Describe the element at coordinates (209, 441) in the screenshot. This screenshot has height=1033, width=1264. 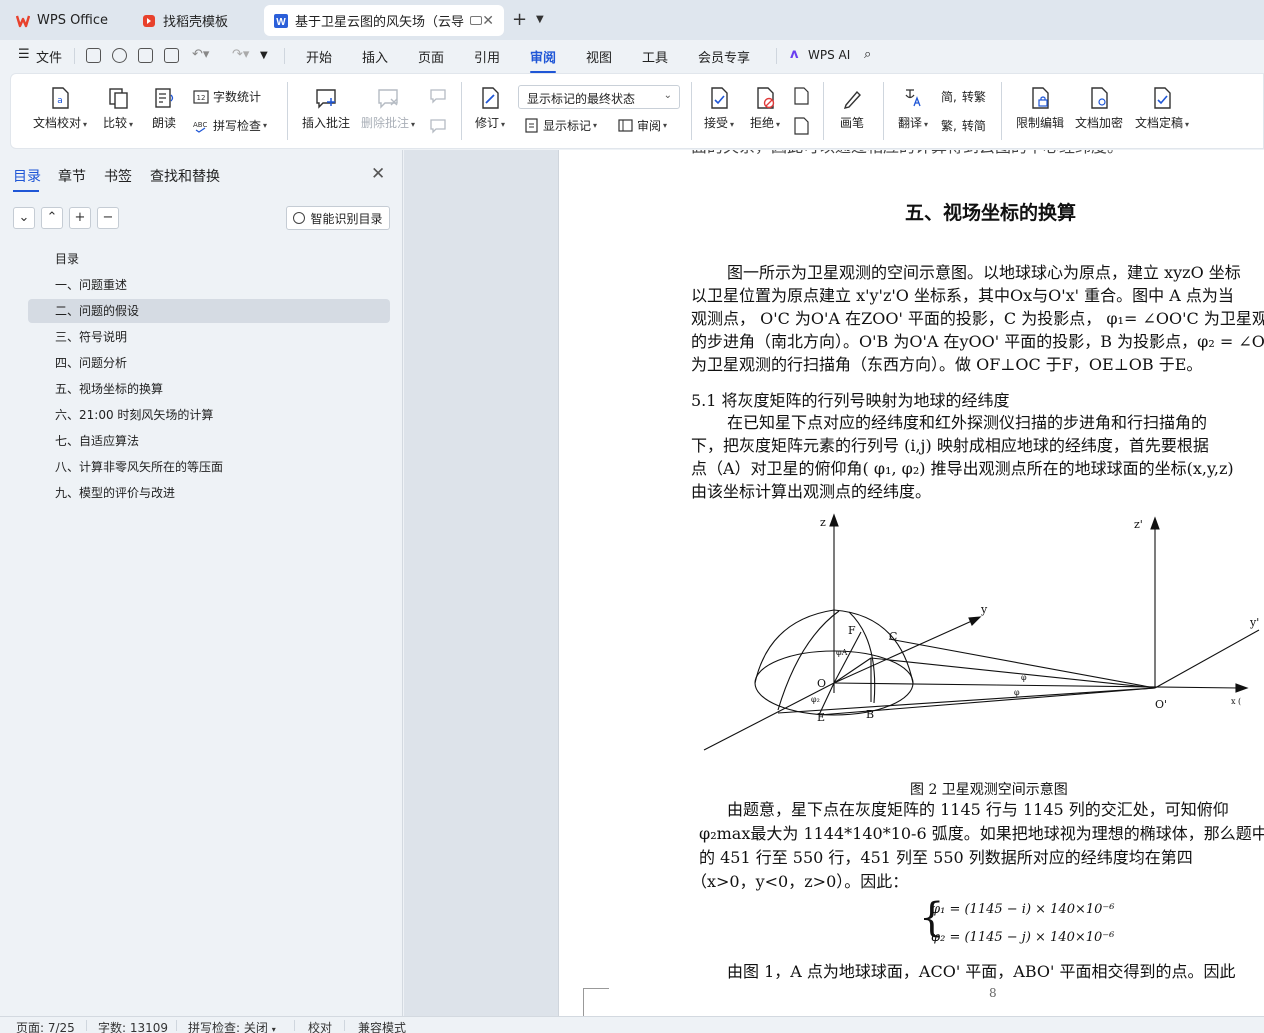
I see `toc-item: 七、自适应算法` at that location.